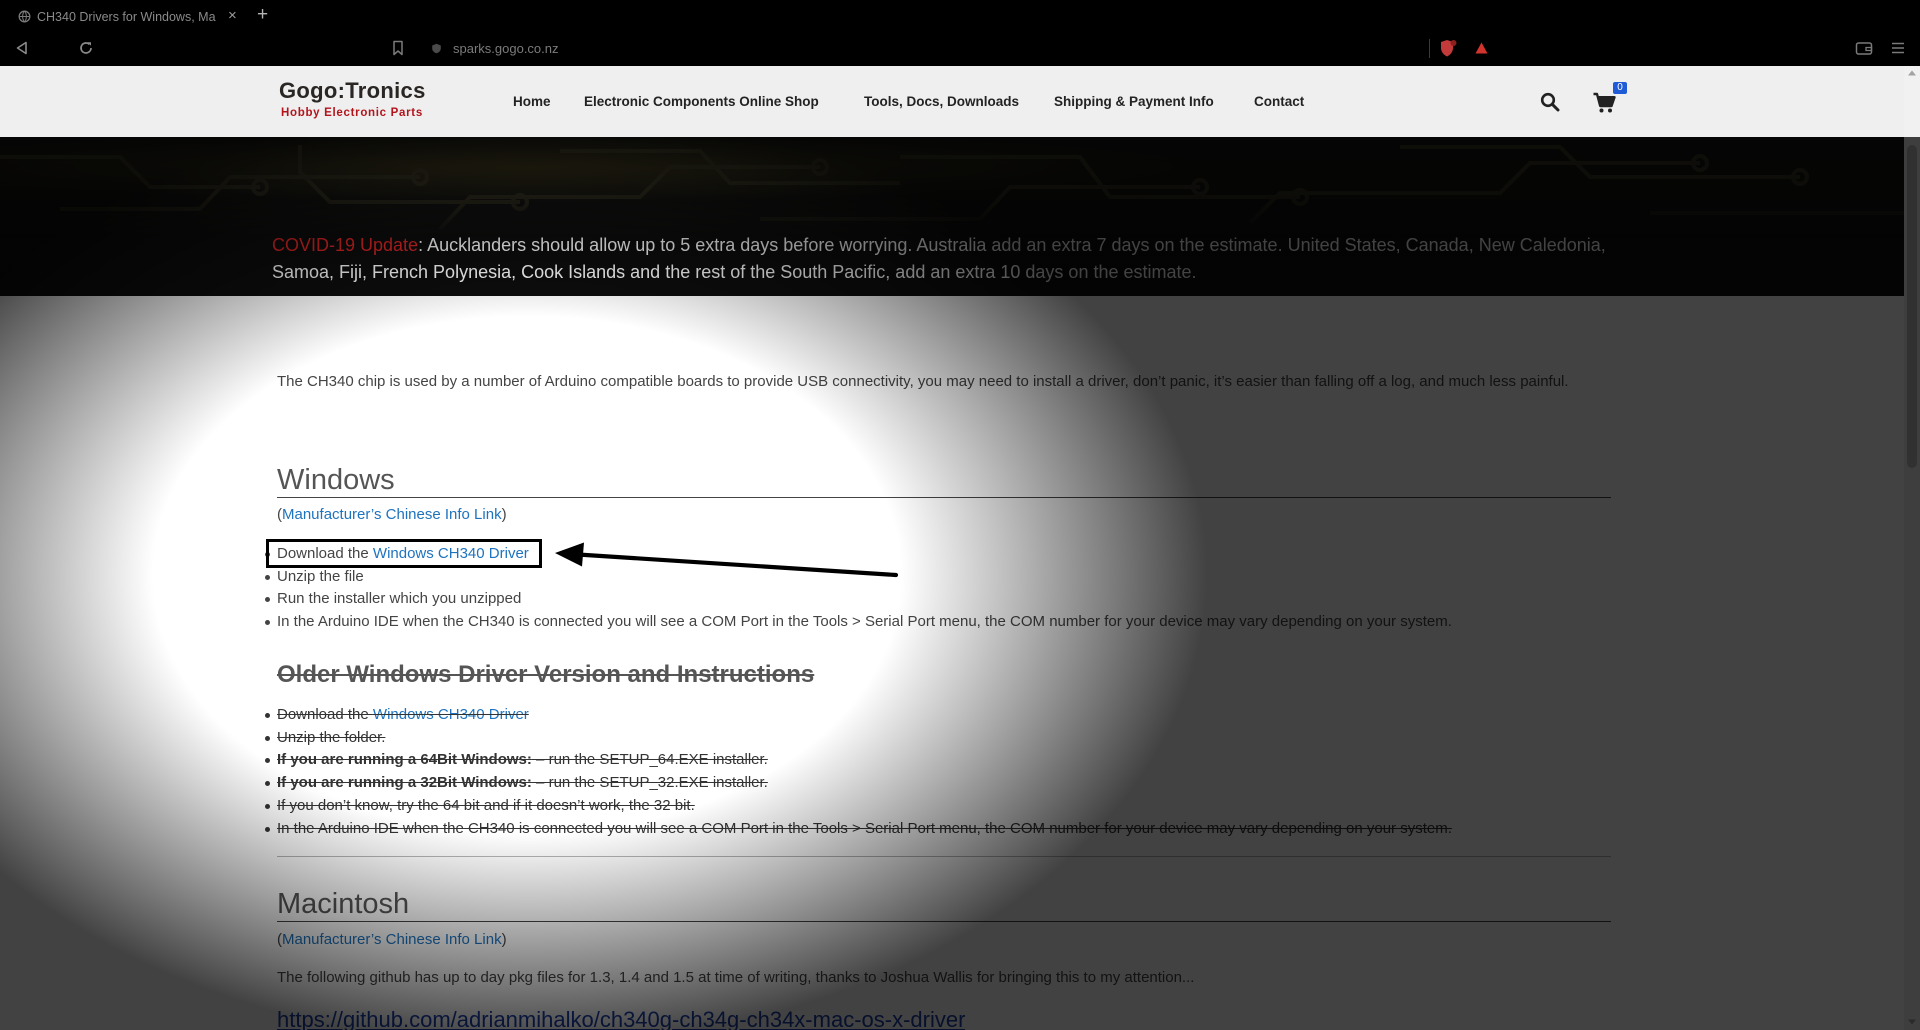  Describe the element at coordinates (1279, 102) in the screenshot. I see `nav-contact: Contact` at that location.